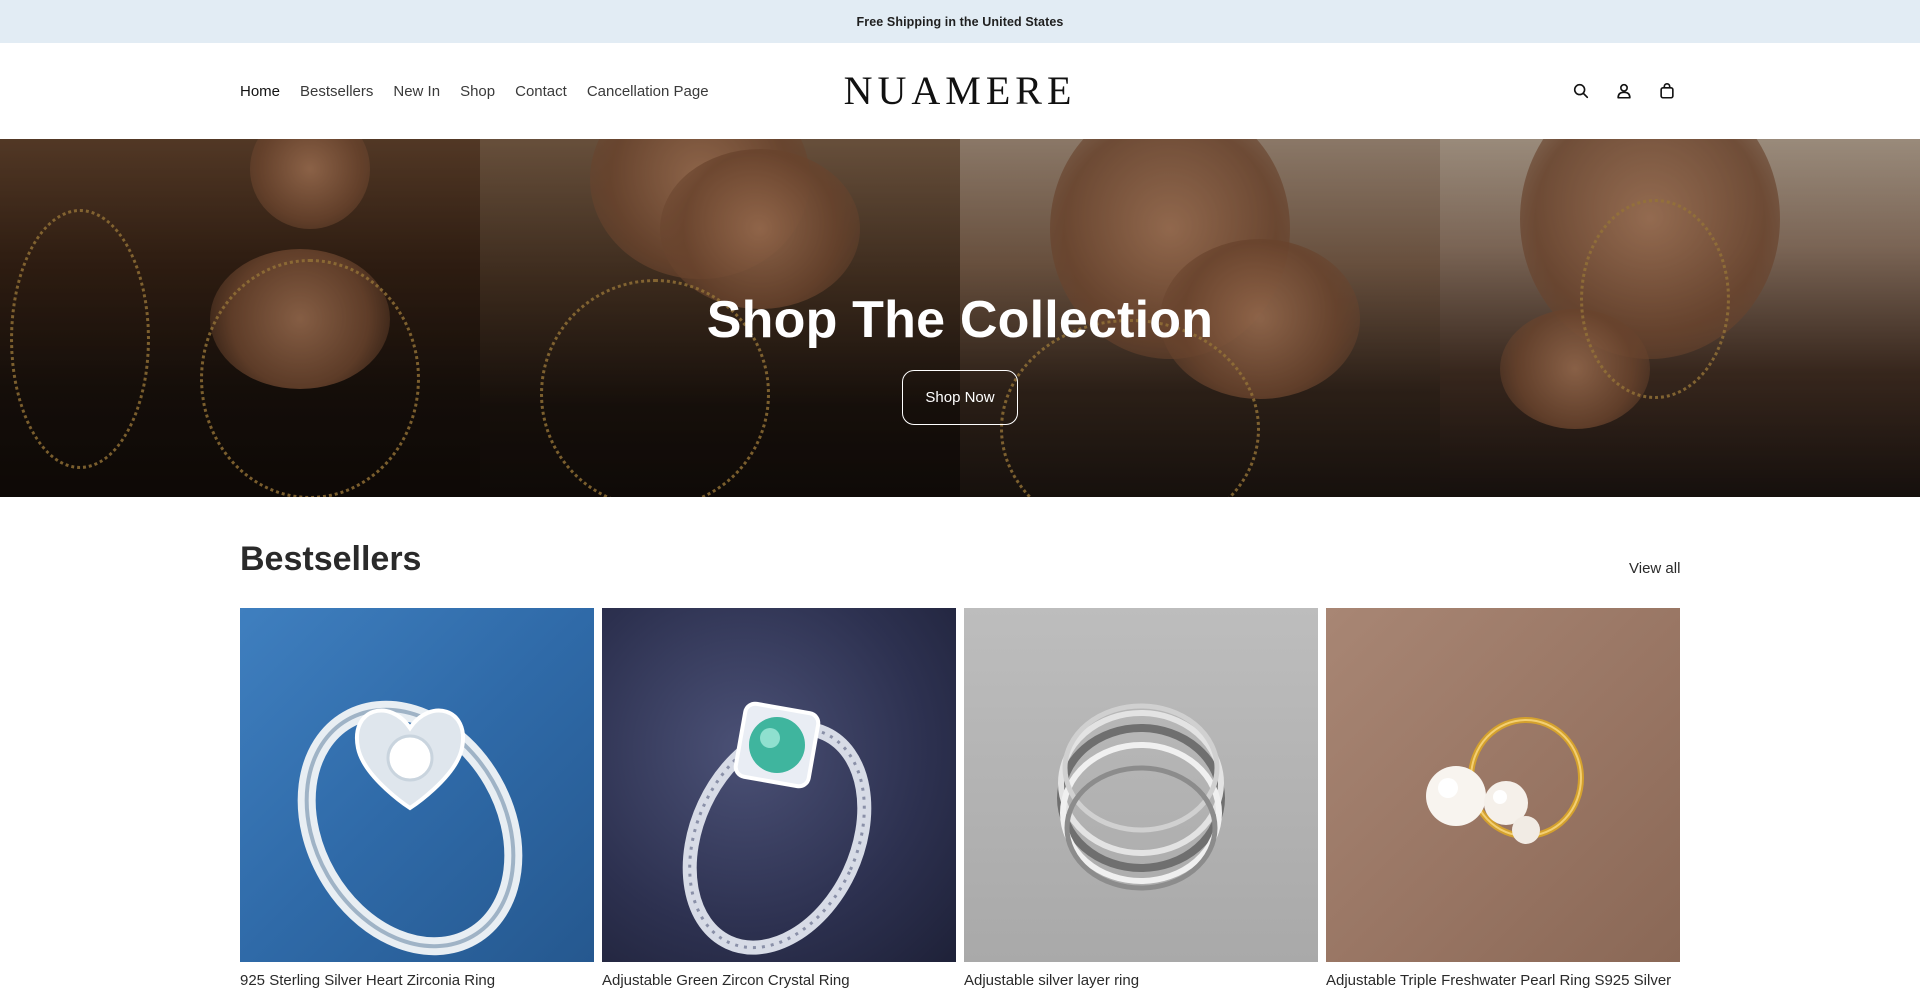 The width and height of the screenshot is (1920, 993). Describe the element at coordinates (779, 980) in the screenshot. I see `product-title: Adjustable Green Zircon Crystal Ring` at that location.